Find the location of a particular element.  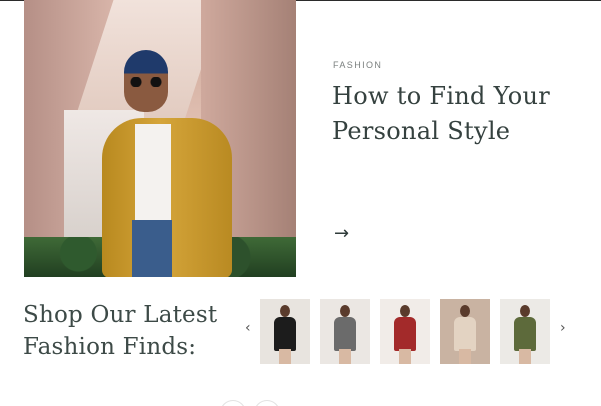

model-shirt is located at coordinates (153, 174).